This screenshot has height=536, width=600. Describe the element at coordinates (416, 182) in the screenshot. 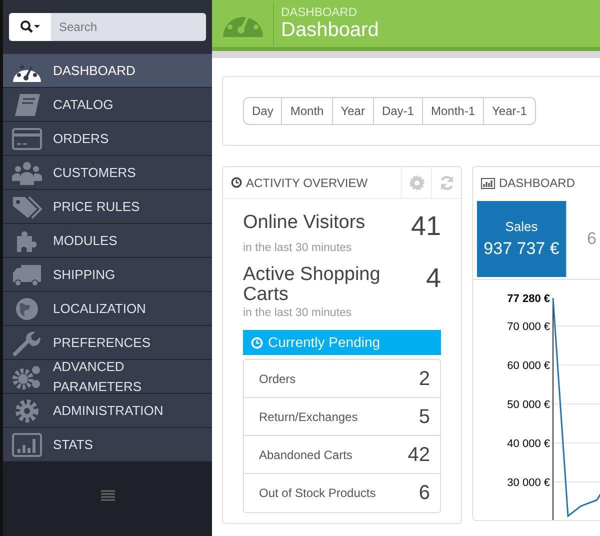

I see `settings-icon` at that location.